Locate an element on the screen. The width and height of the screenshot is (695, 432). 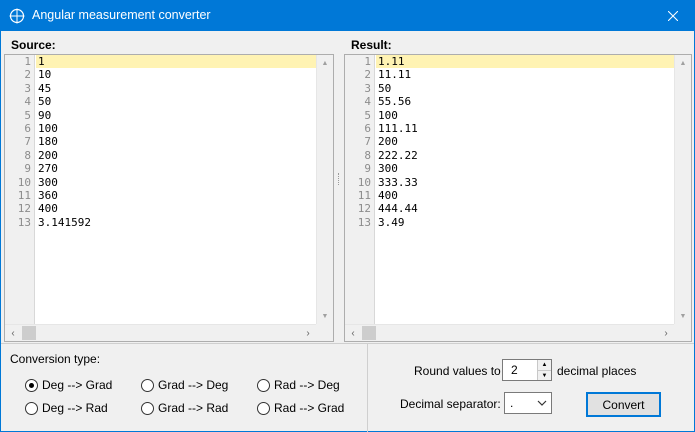
line-number: 8 is located at coordinates (27, 155).